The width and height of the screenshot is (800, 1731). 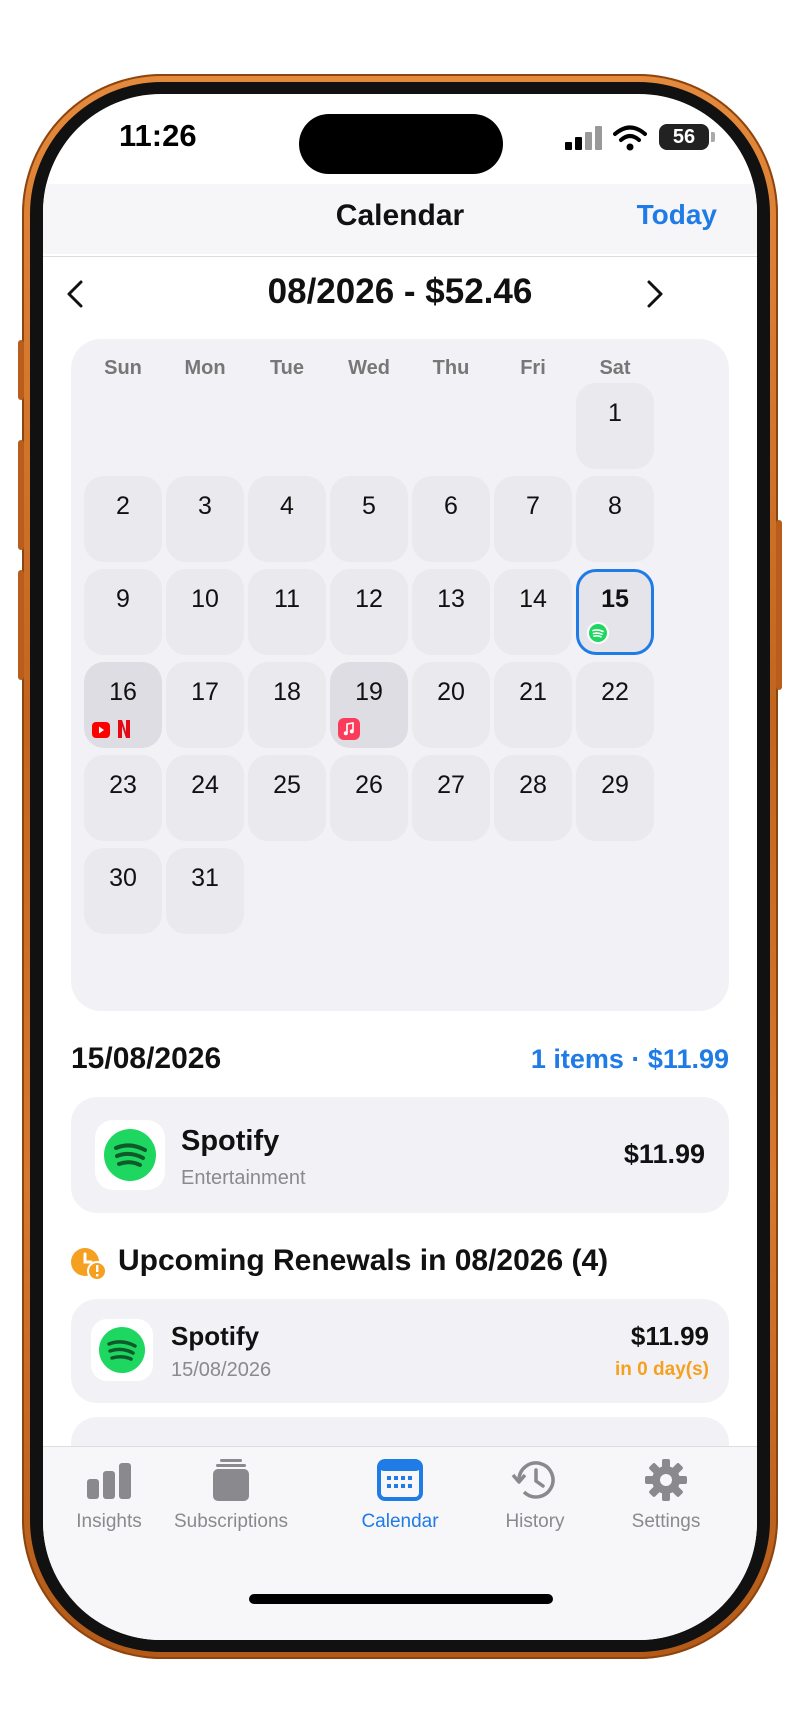 I want to click on volume-up-button, so click(x=21, y=495).